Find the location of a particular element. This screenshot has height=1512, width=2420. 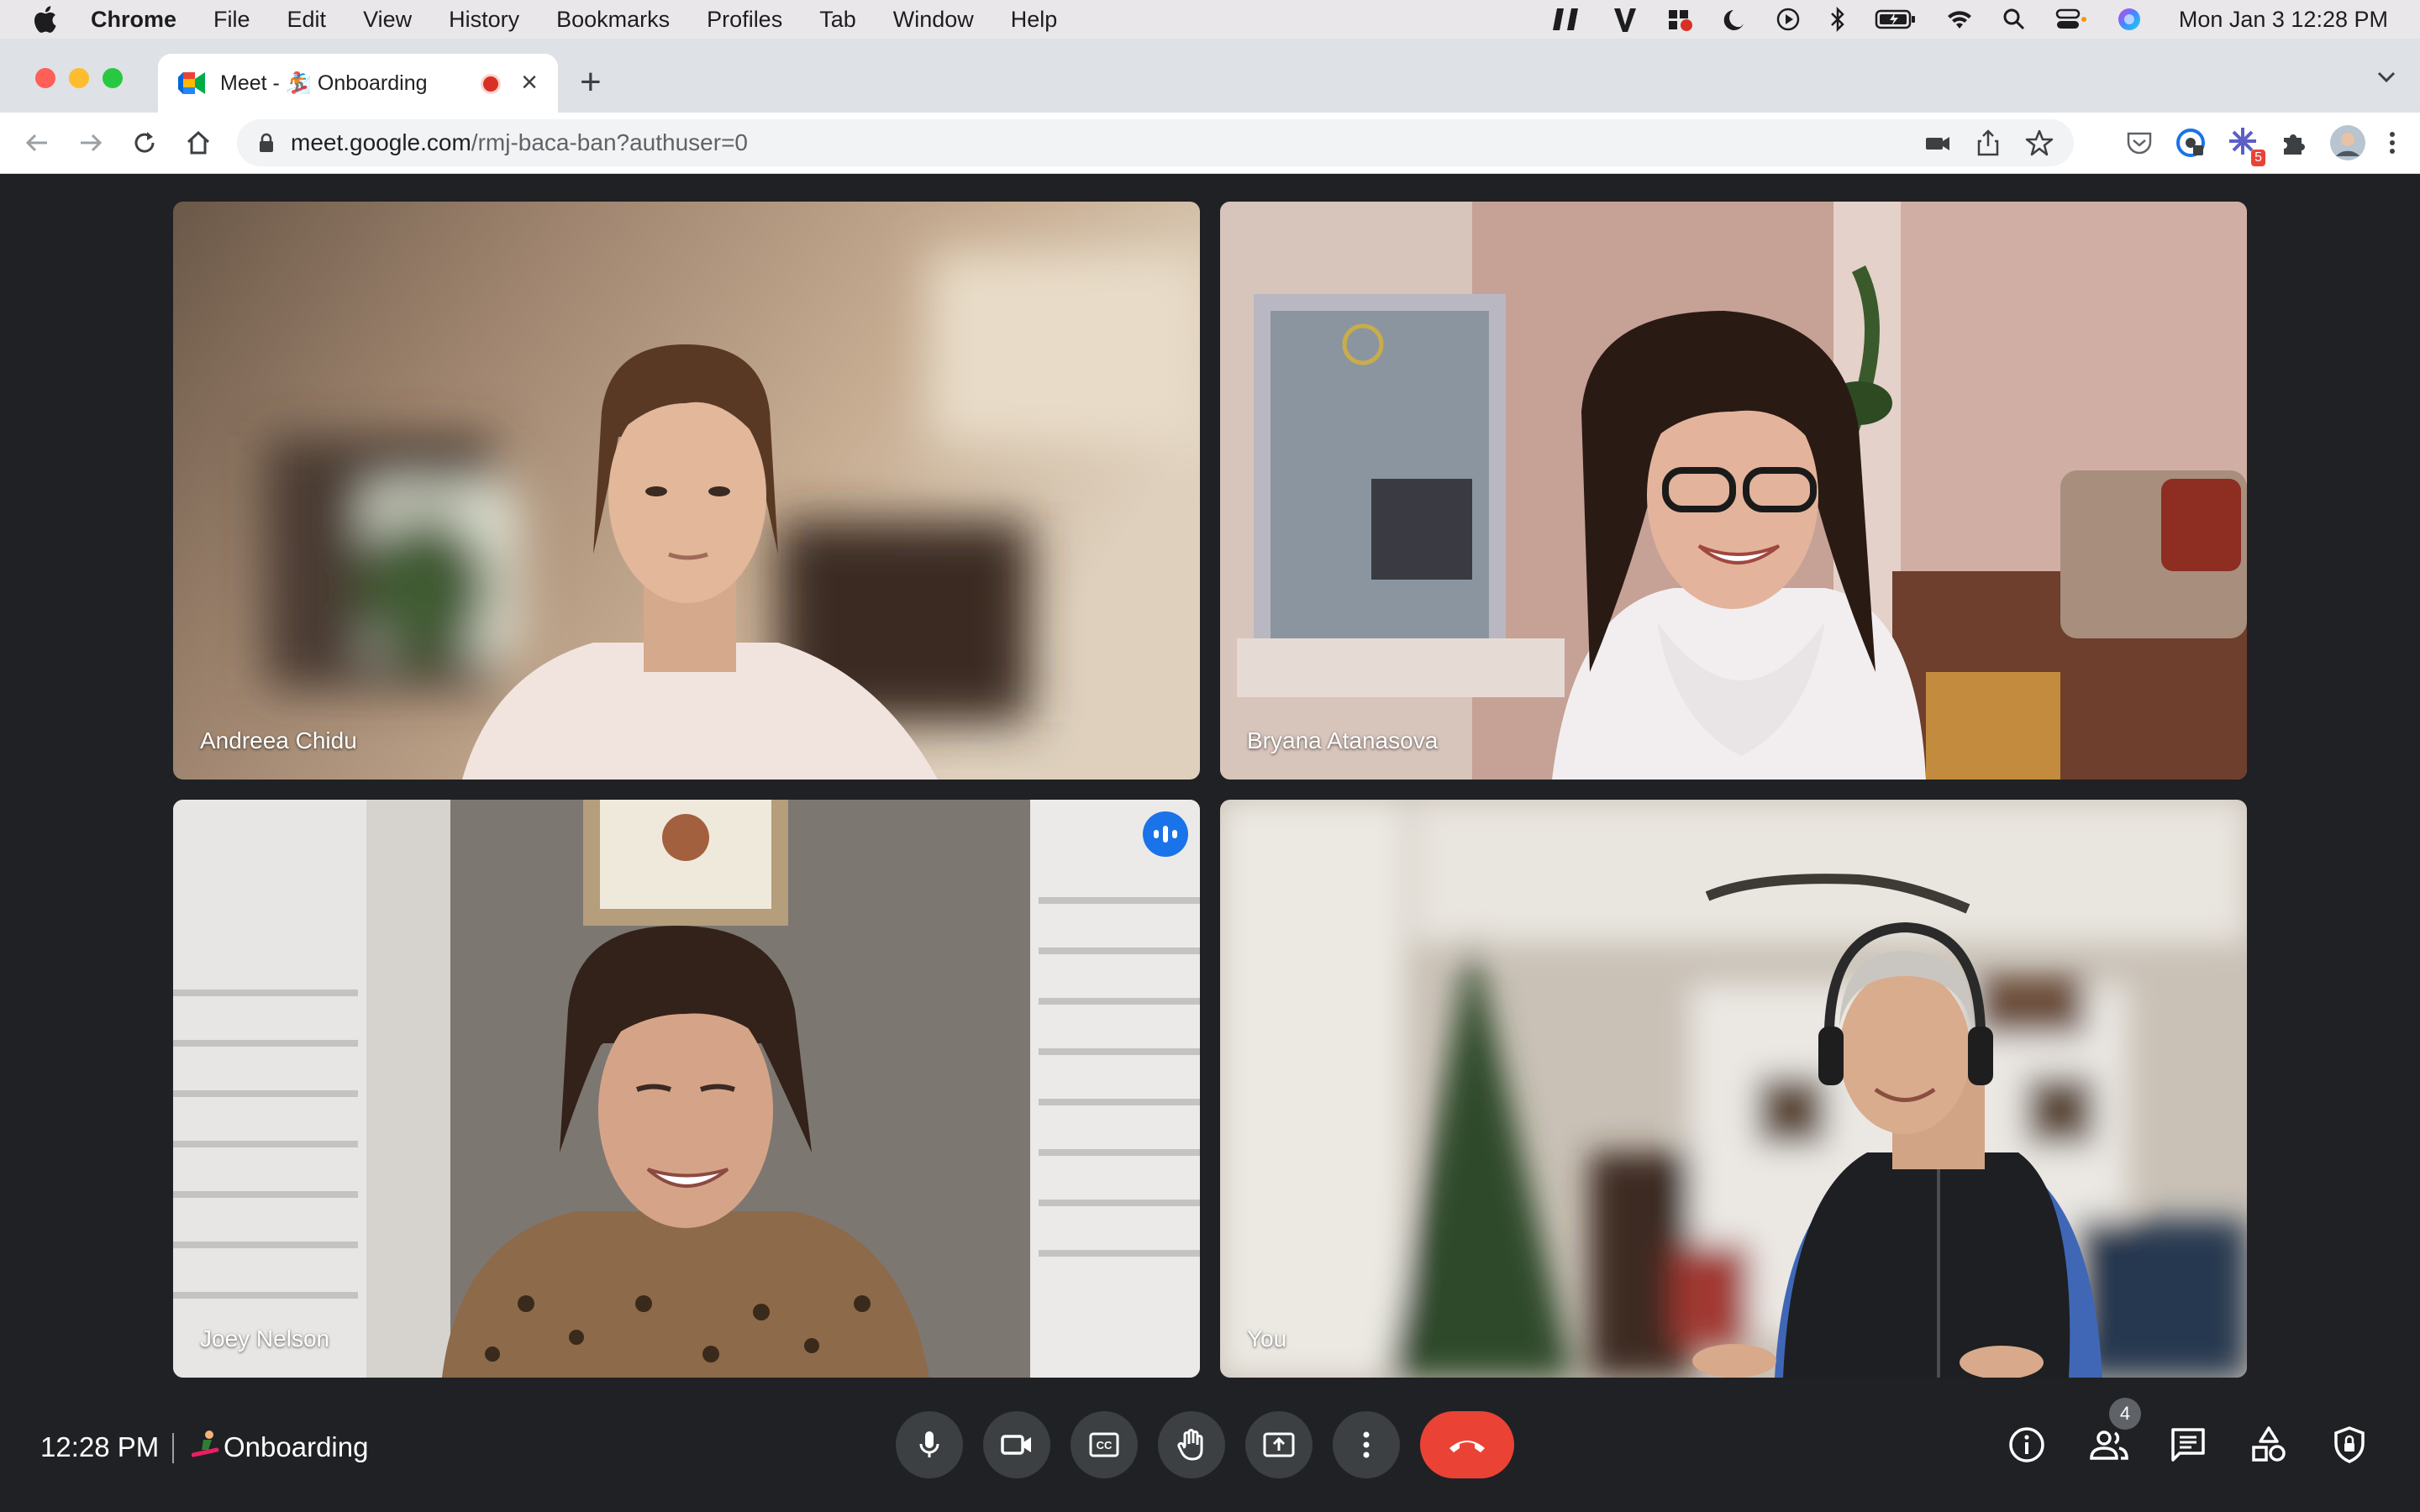

siri-icon is located at coordinates (2129, 19).